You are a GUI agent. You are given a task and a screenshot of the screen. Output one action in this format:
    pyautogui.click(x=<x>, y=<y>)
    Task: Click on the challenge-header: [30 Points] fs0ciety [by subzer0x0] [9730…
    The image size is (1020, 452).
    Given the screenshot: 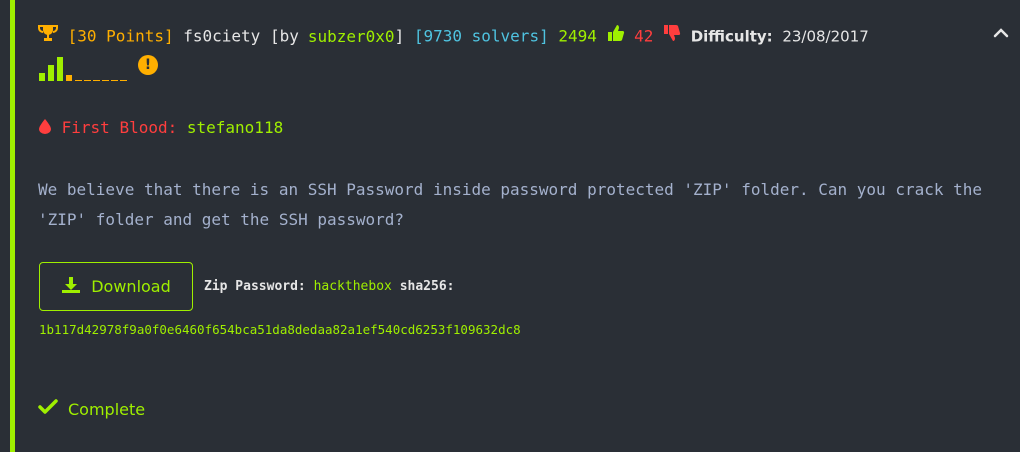 What is the action you would take?
    pyautogui.click(x=518, y=36)
    